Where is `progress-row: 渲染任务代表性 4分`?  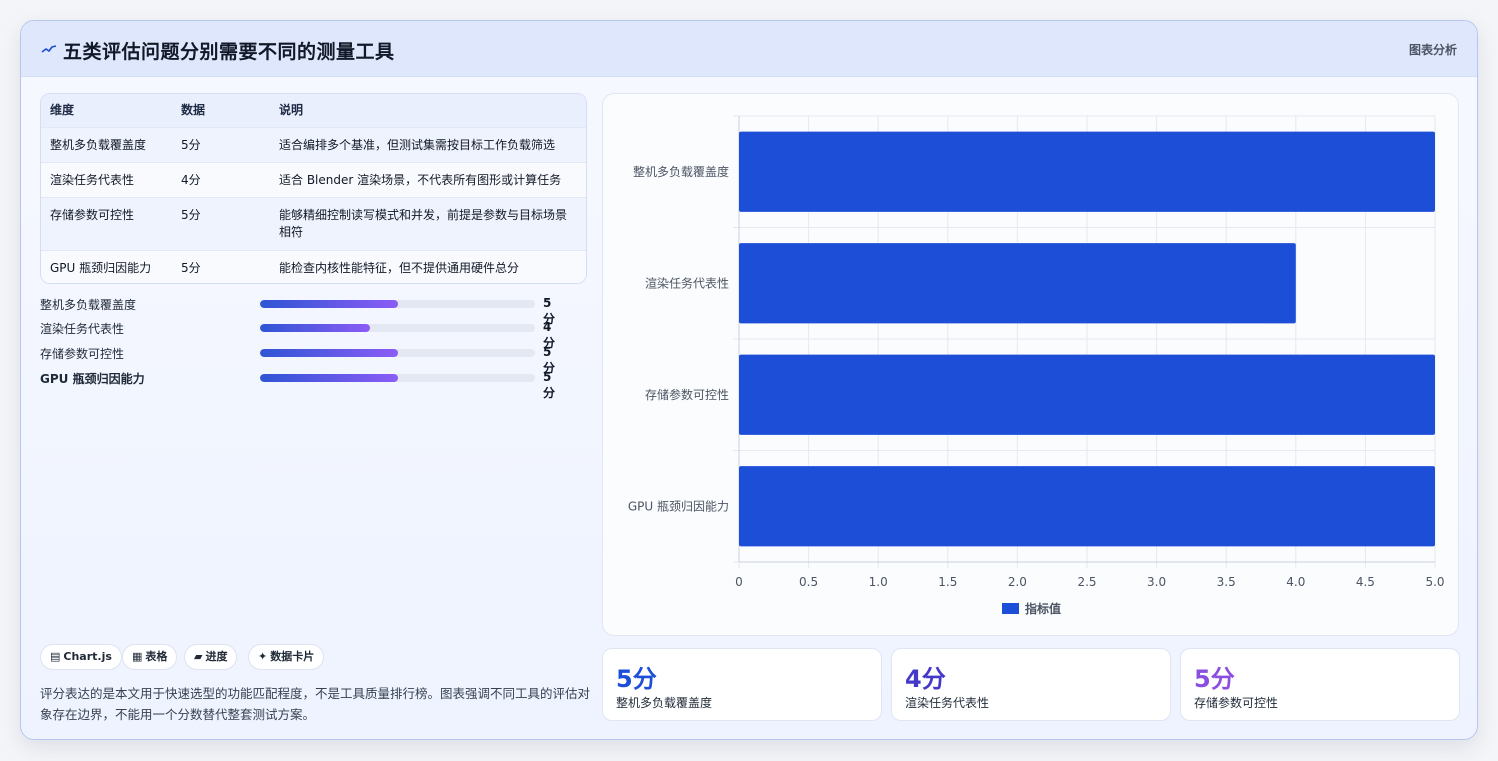 progress-row: 渲染任务代表性 4分 is located at coordinates (300, 334).